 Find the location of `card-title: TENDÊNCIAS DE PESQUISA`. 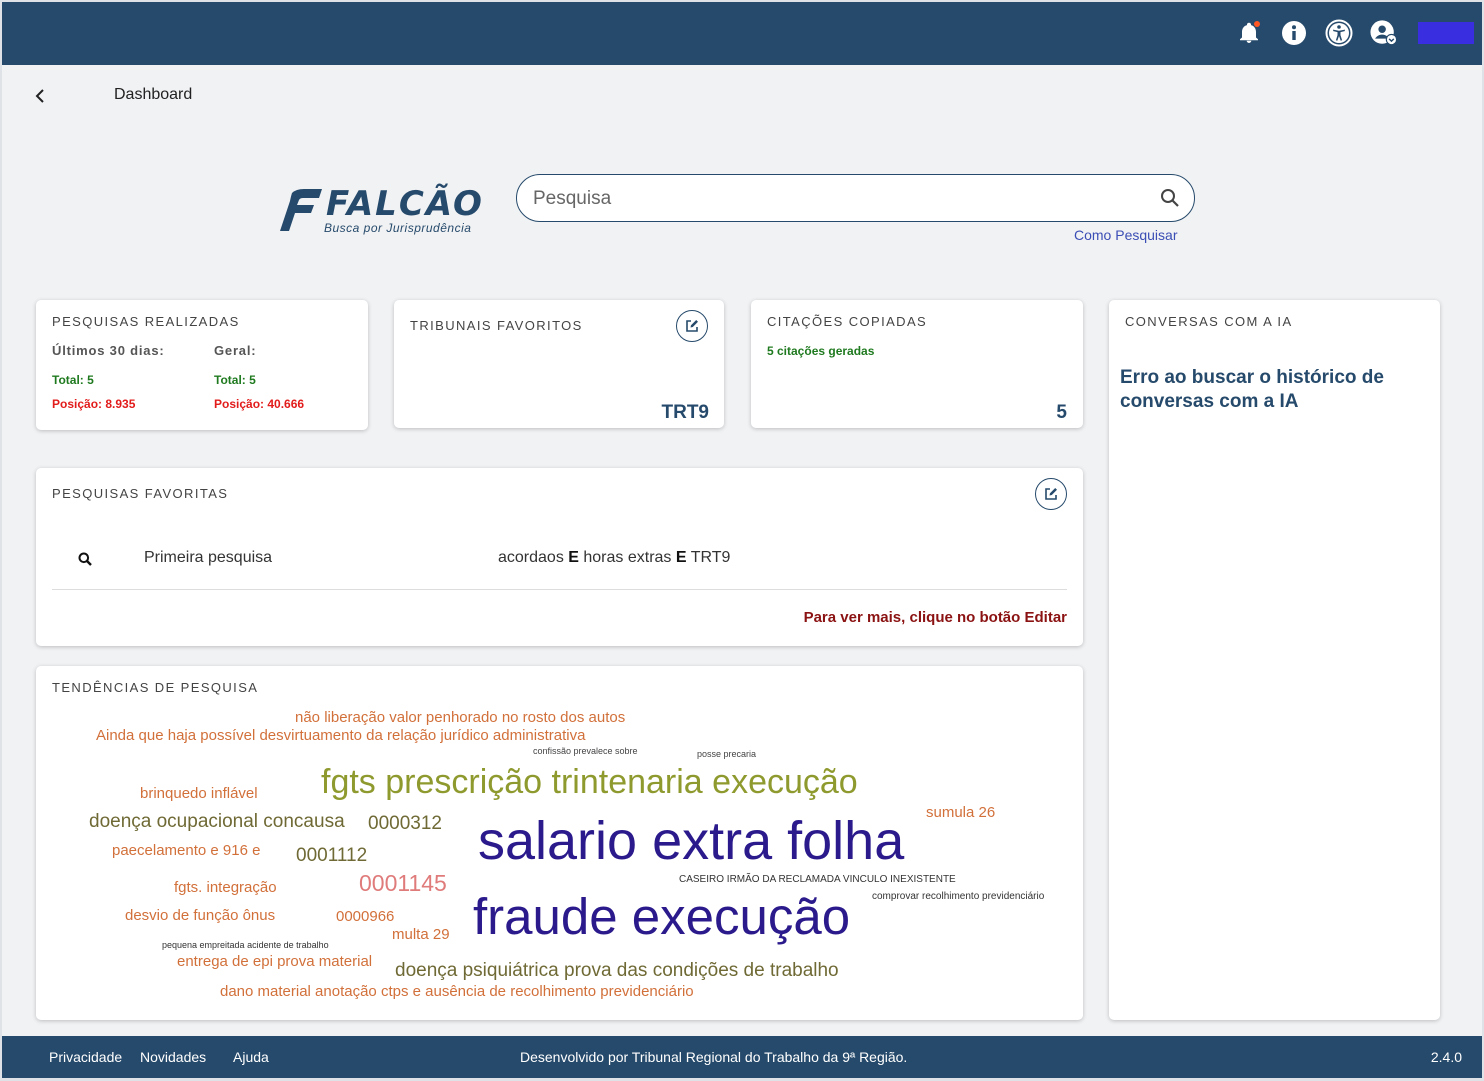

card-title: TENDÊNCIAS DE PESQUISA is located at coordinates (155, 687).